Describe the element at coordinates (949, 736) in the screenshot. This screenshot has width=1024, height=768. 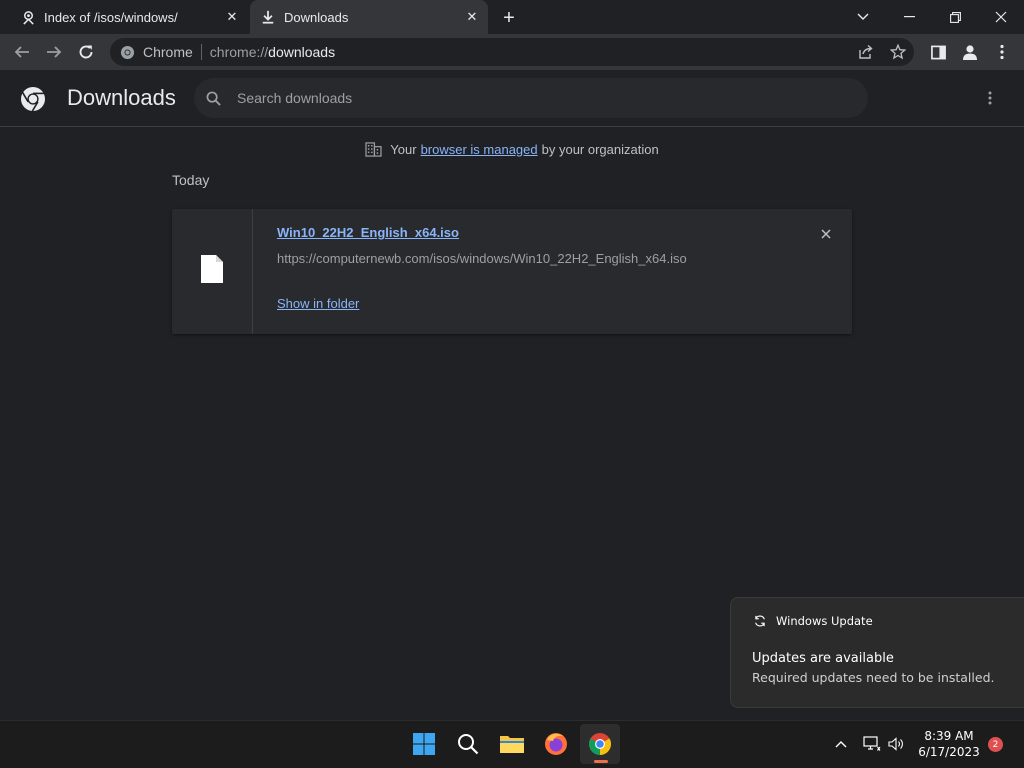
I see `clock-time: 8:39 AM` at that location.